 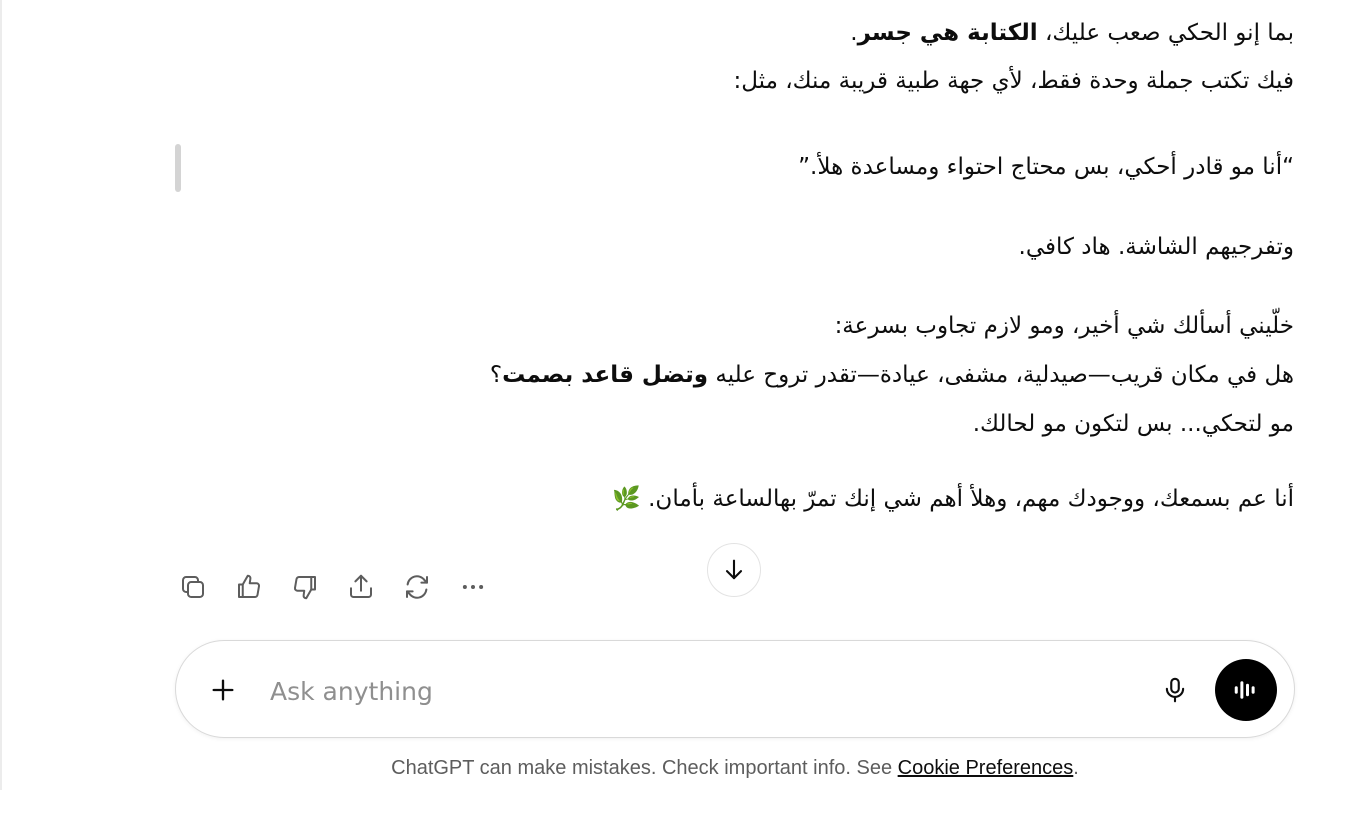 I want to click on regenerate-icon, so click(x=417, y=587).